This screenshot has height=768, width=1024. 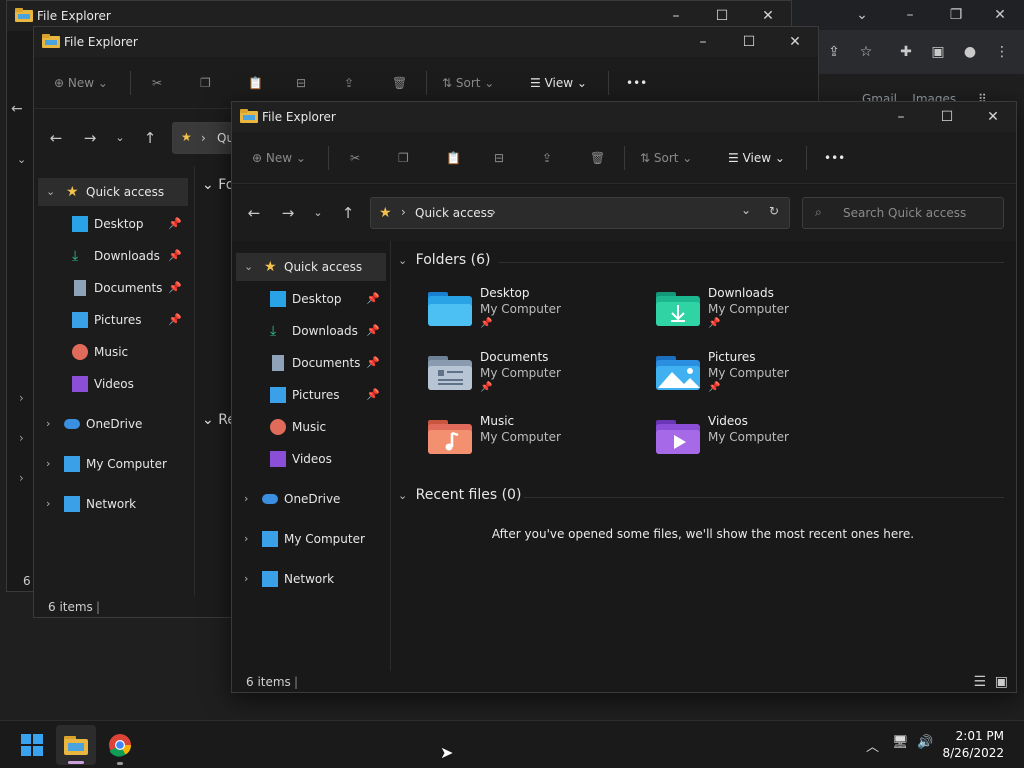 I want to click on refresh-icon: ↻, so click(x=774, y=211).